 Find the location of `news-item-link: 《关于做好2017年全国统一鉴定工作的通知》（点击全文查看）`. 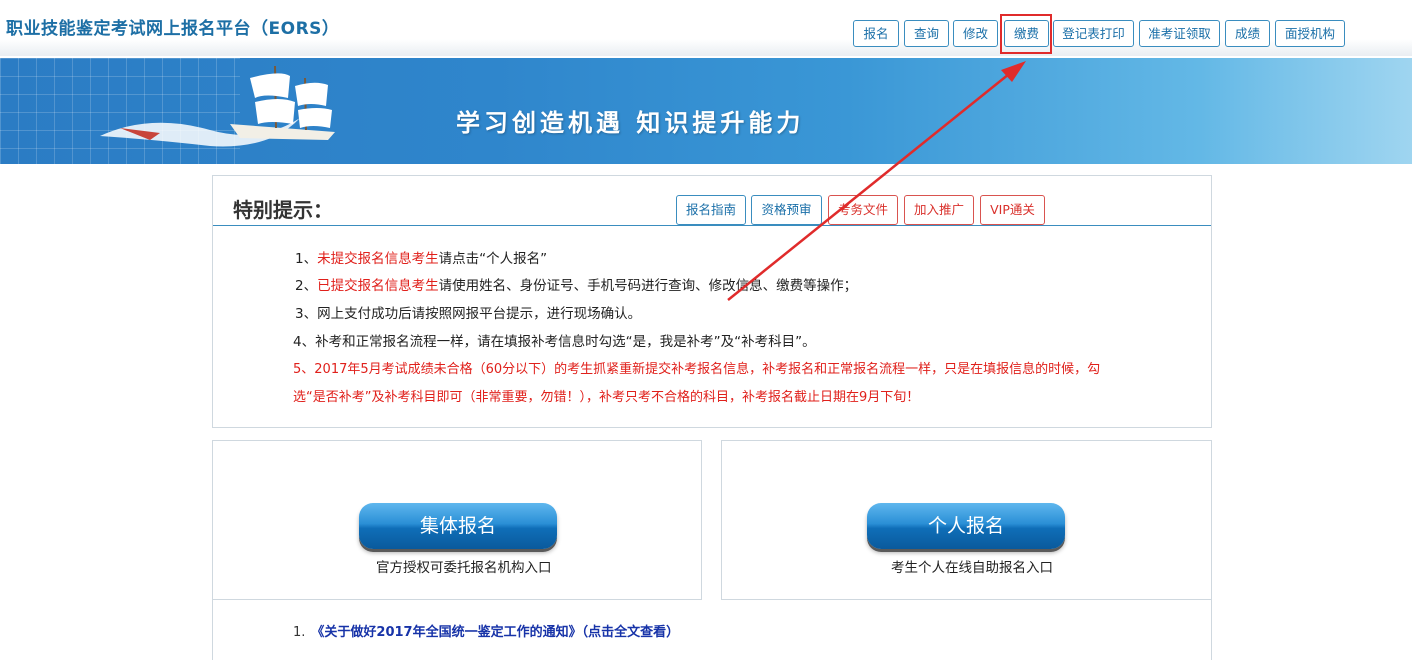

news-item-link: 《关于做好2017年全国统一鉴定工作的通知》（点击全文查看） is located at coordinates (495, 632).